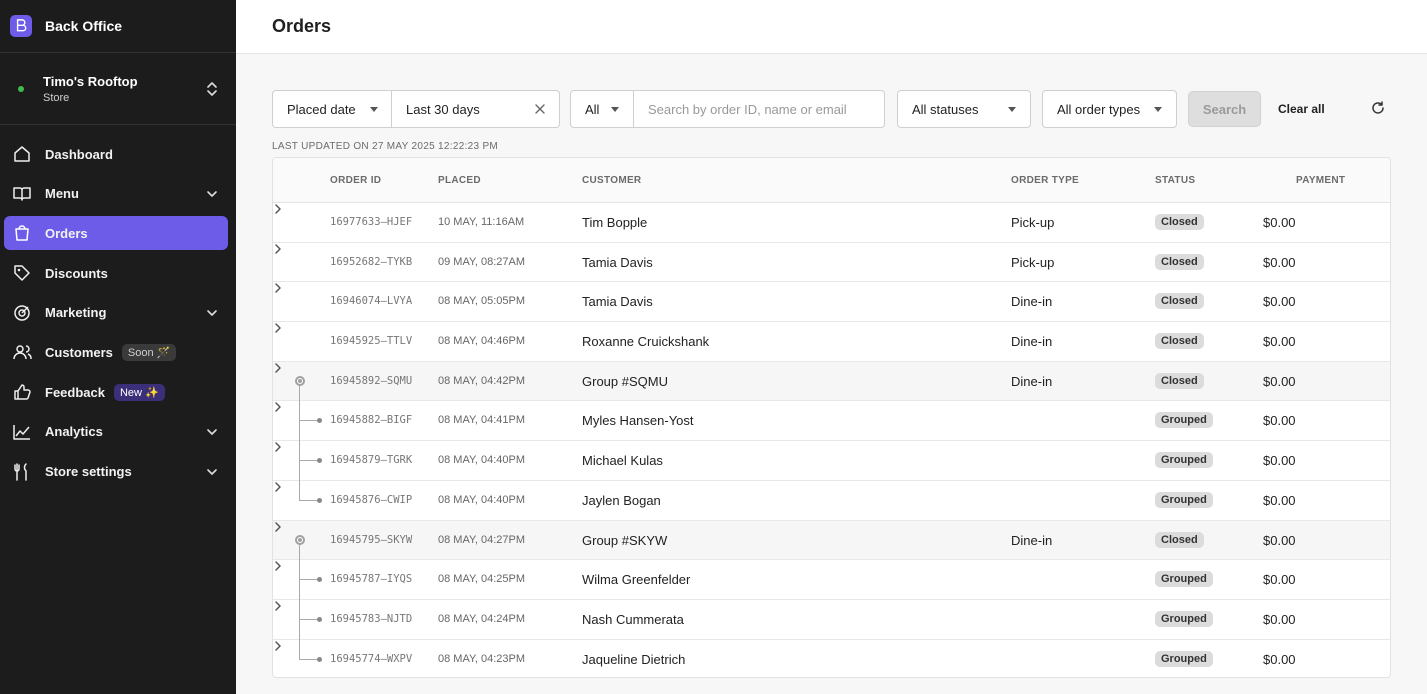 The width and height of the screenshot is (1427, 694). Describe the element at coordinates (371, 341) in the screenshot. I see `order-id: 16945925–TTLV` at that location.